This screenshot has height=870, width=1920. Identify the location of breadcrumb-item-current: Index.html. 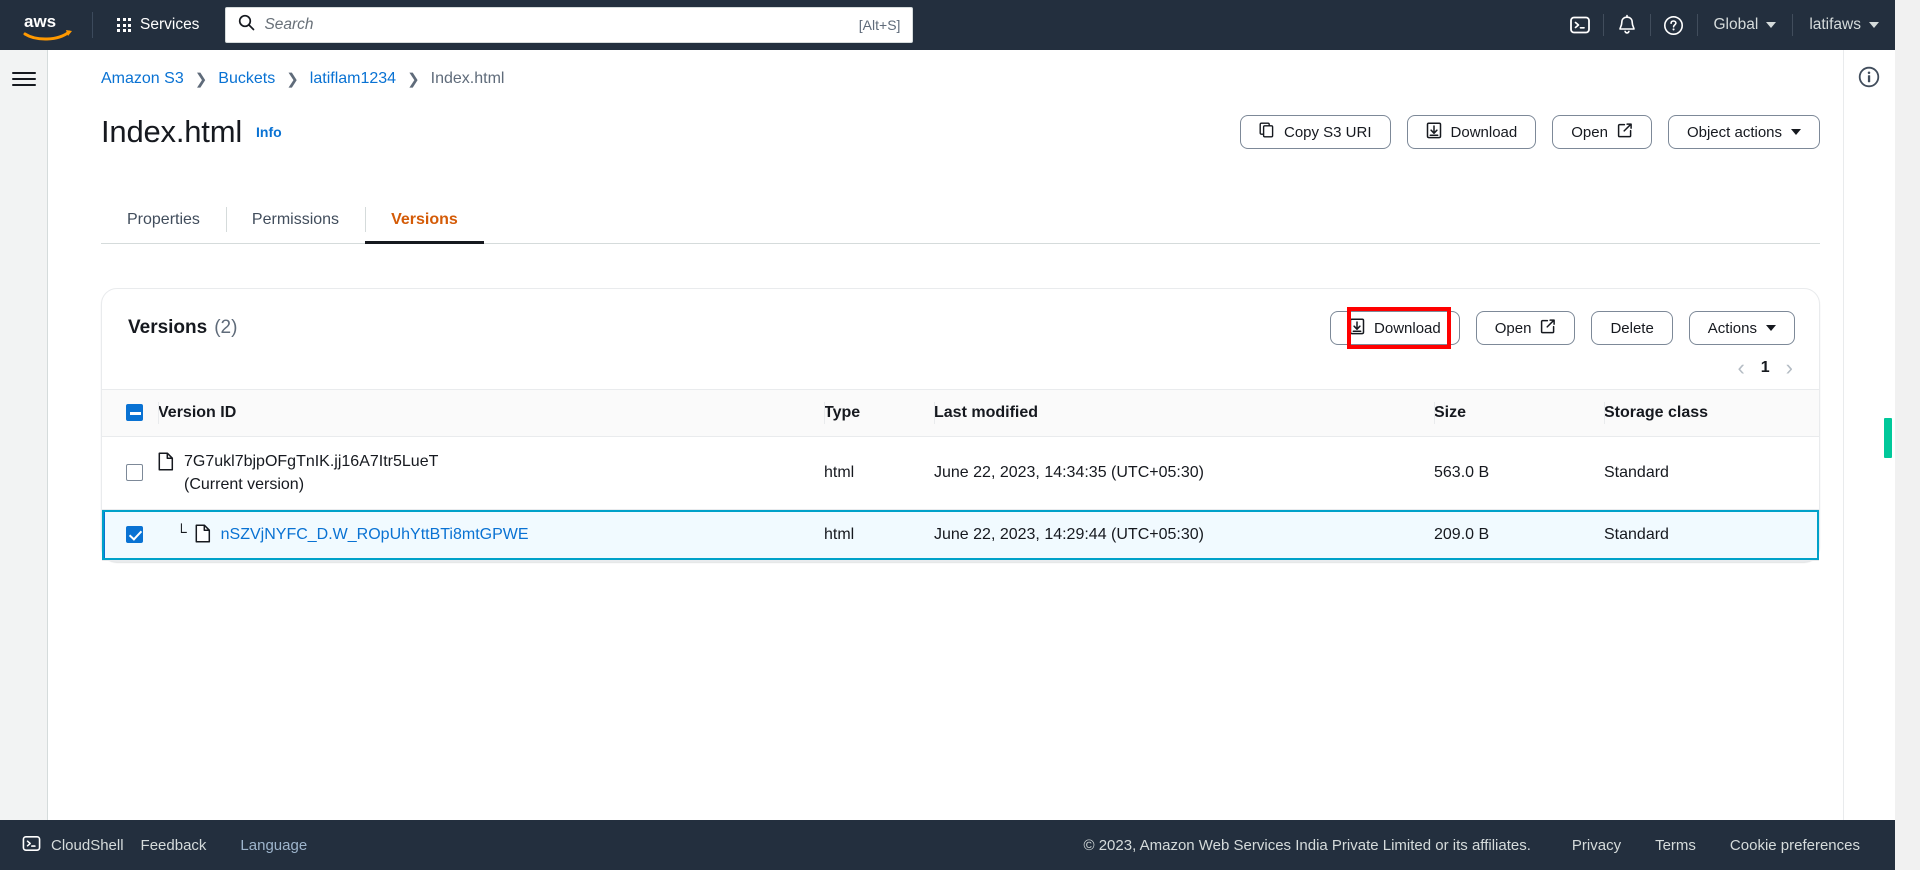
(467, 78).